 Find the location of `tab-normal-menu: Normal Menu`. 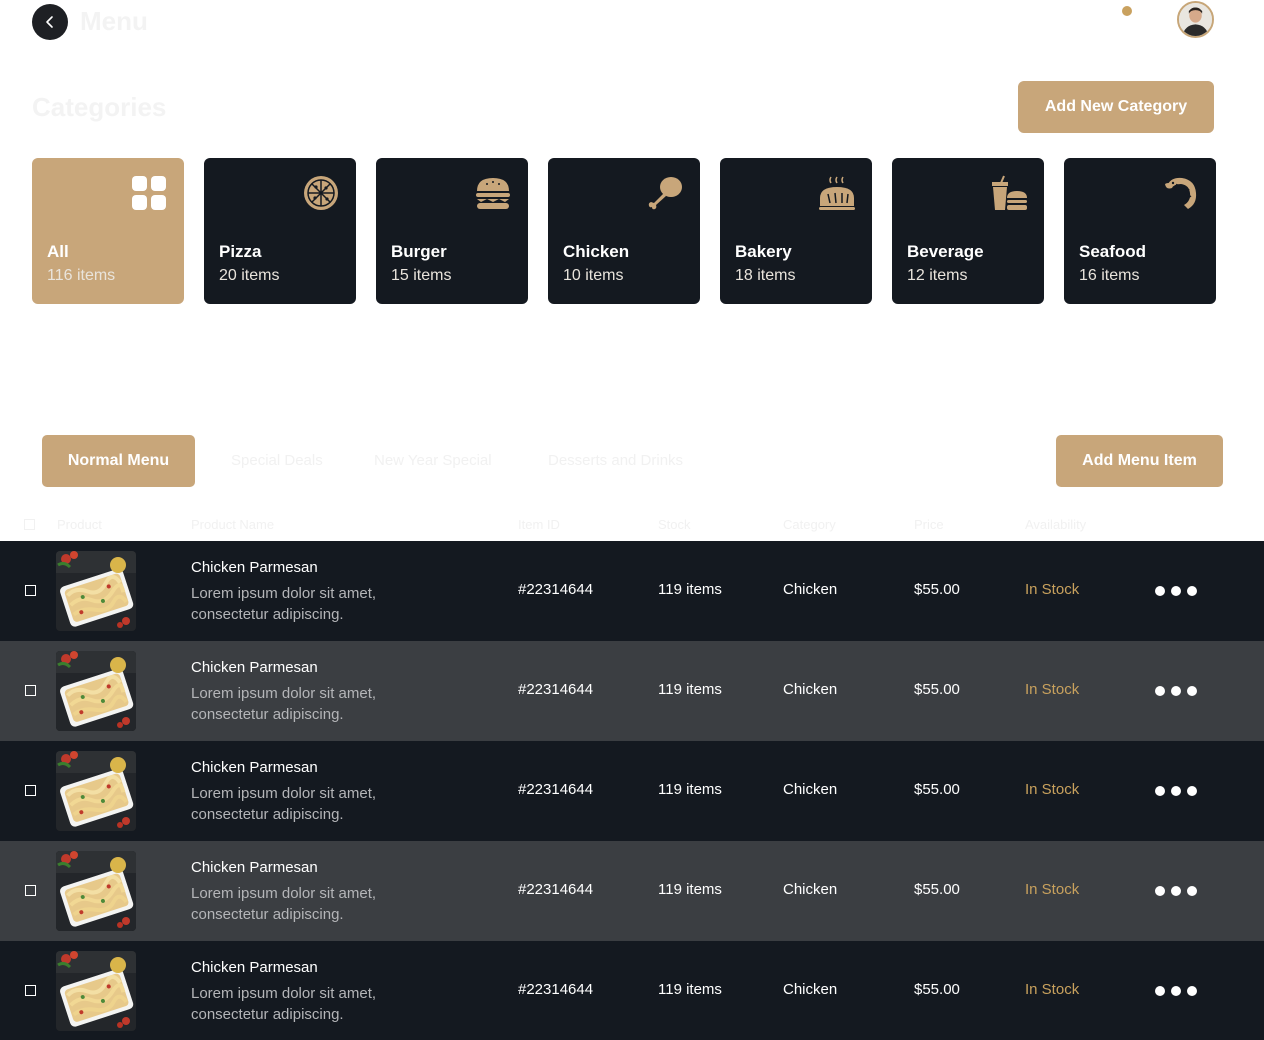

tab-normal-menu: Normal Menu is located at coordinates (118, 461).